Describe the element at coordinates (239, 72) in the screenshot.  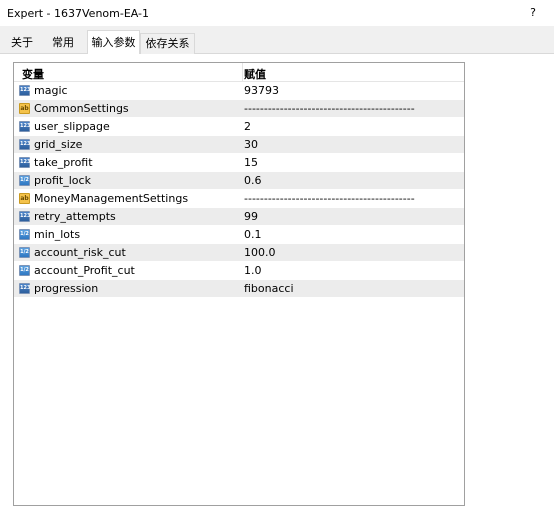
I see `table-header: 变量 赋值` at that location.